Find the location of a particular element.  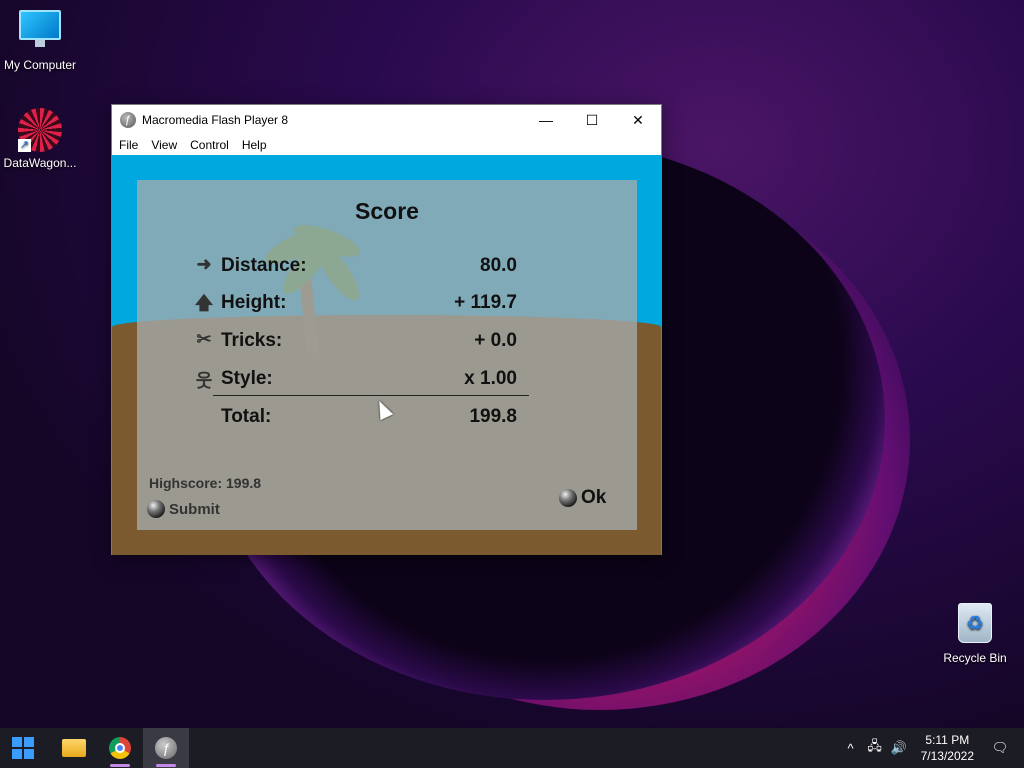

score-row-style: 웃 Style: x 1.00 is located at coordinates (355, 379).